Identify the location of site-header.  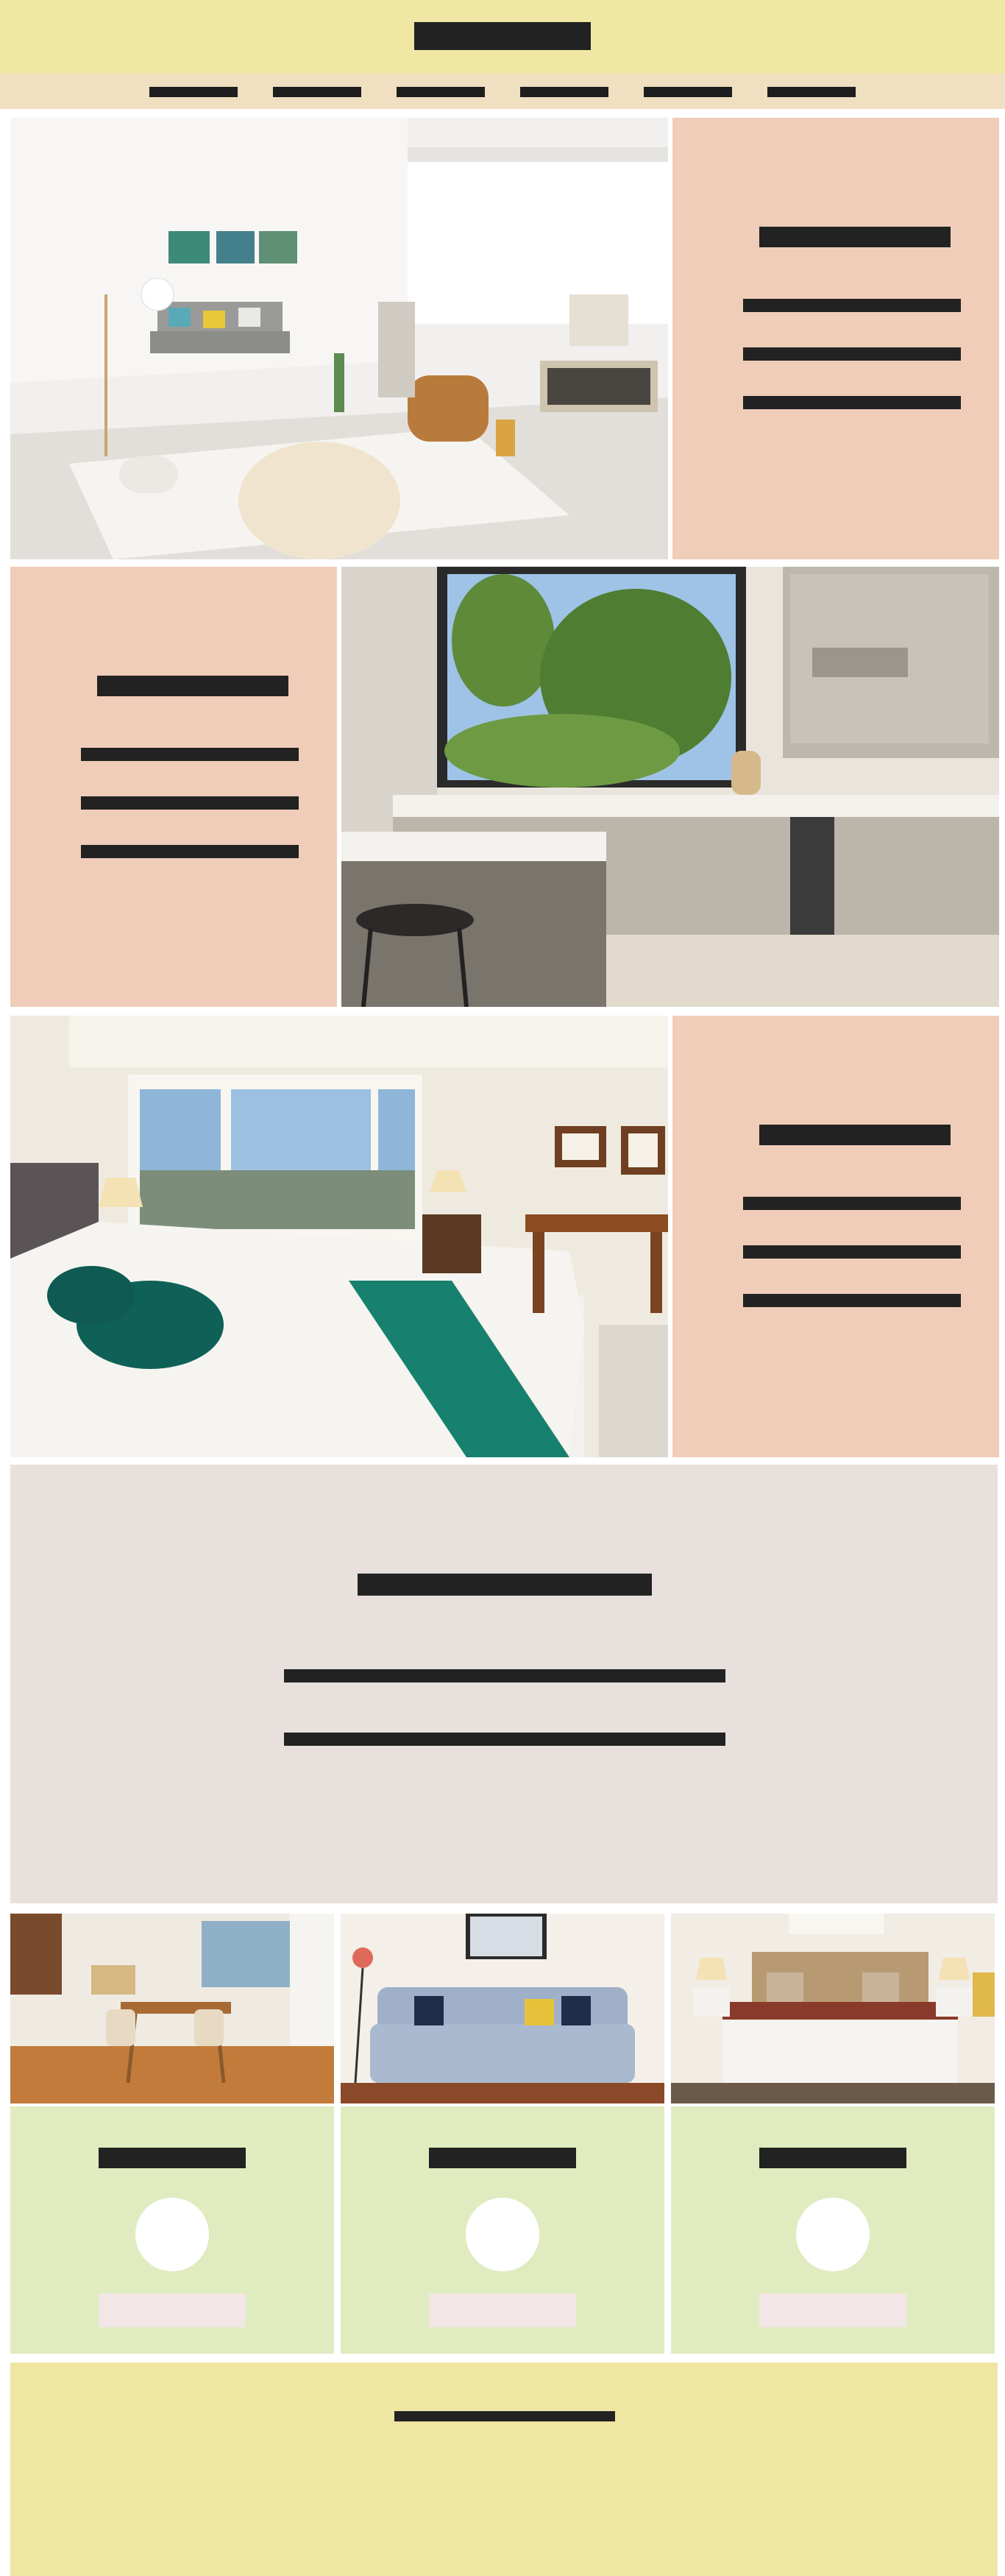
(502, 37).